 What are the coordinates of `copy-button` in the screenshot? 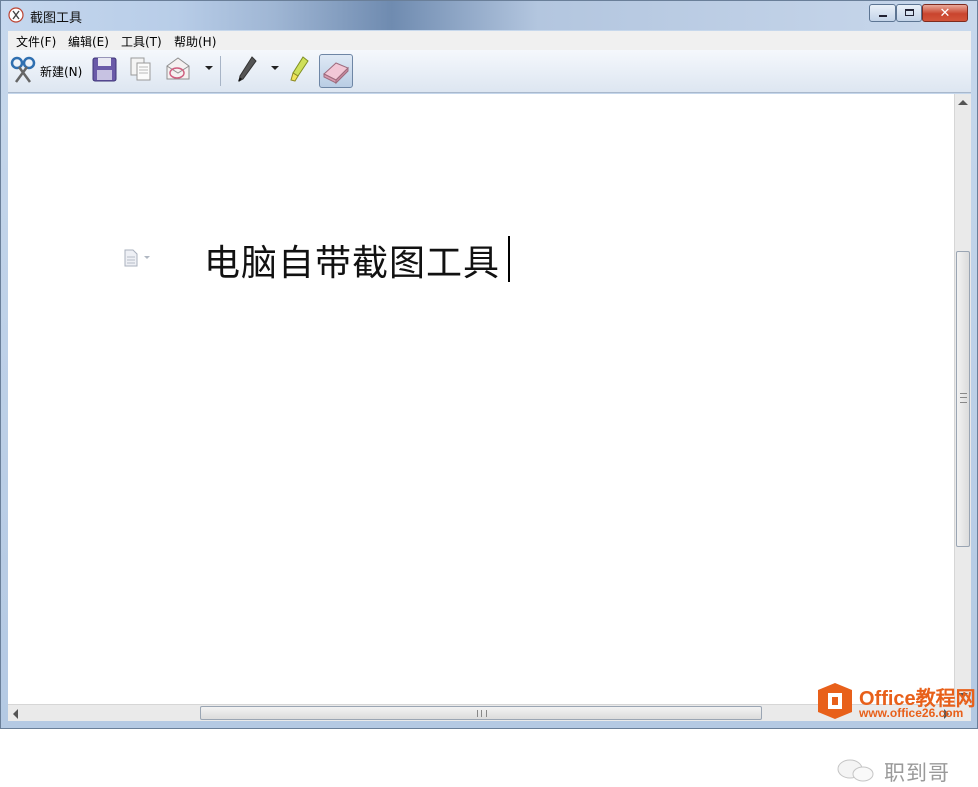 It's located at (141, 71).